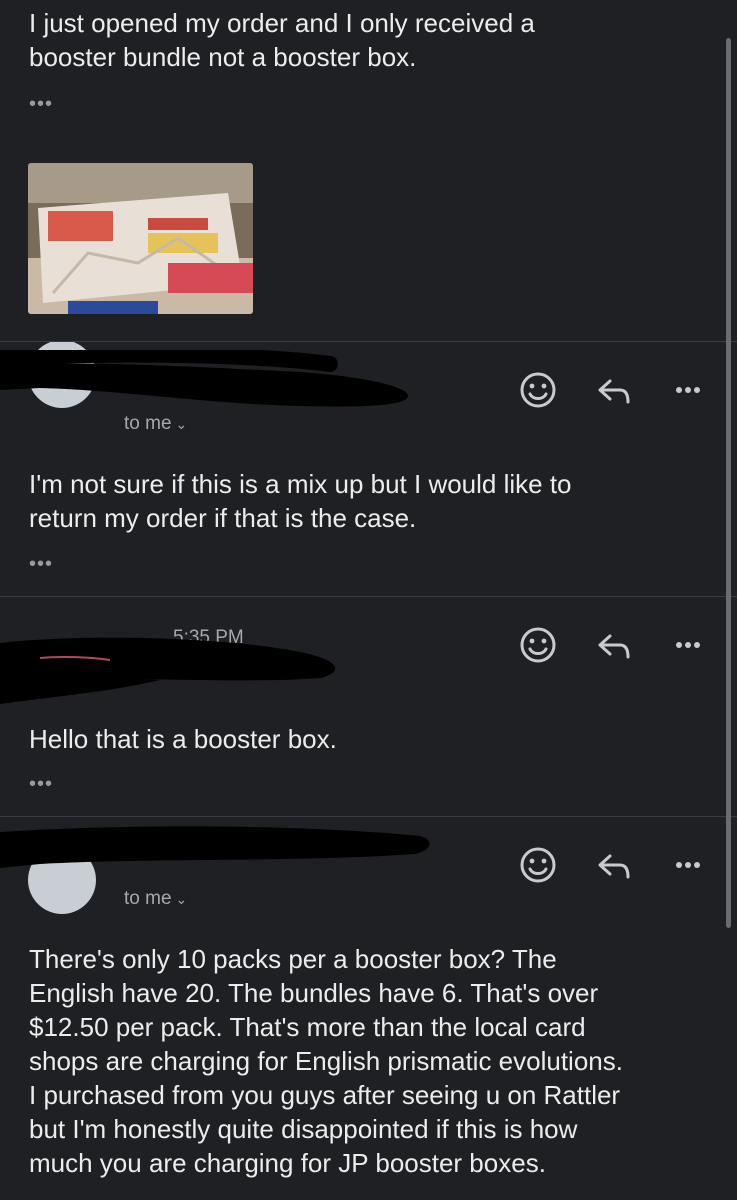 The image size is (737, 1200). What do you see at coordinates (181, 899) in the screenshot?
I see `chevron-down-icon: ⌄` at bounding box center [181, 899].